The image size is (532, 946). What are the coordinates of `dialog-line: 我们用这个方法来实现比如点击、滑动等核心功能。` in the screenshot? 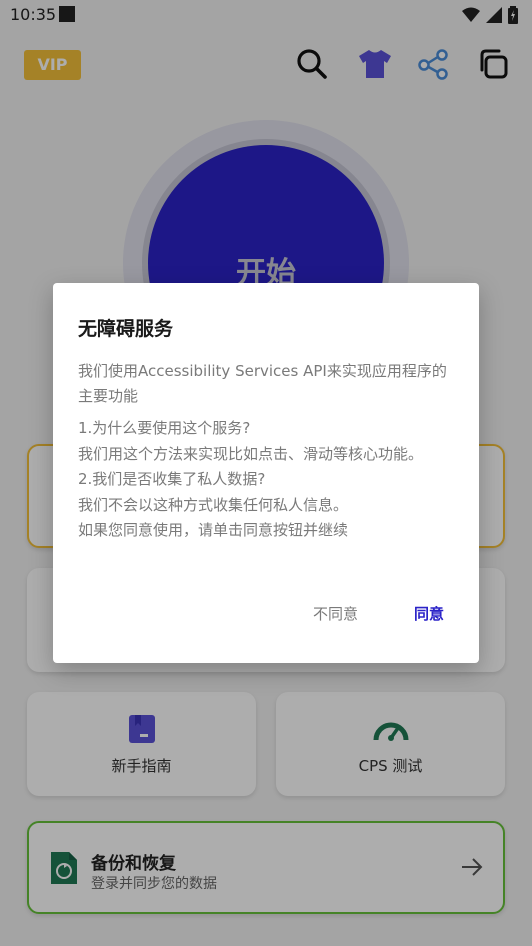 It's located at (251, 453).